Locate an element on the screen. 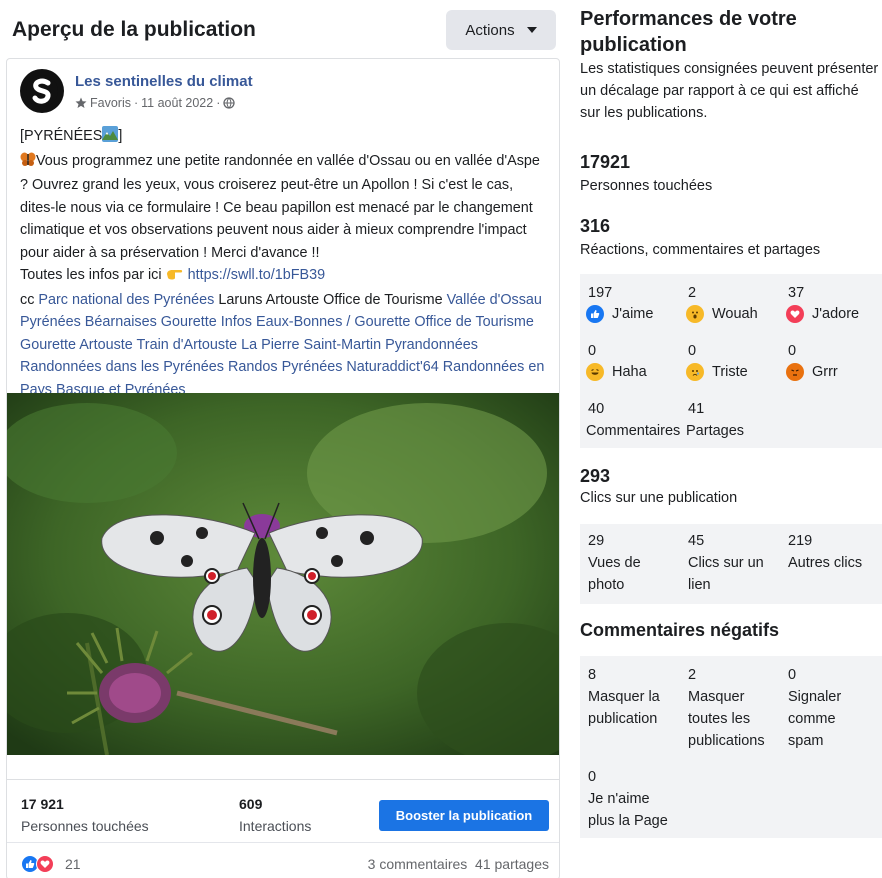  footer-interactions-label: Interactions is located at coordinates (275, 826).